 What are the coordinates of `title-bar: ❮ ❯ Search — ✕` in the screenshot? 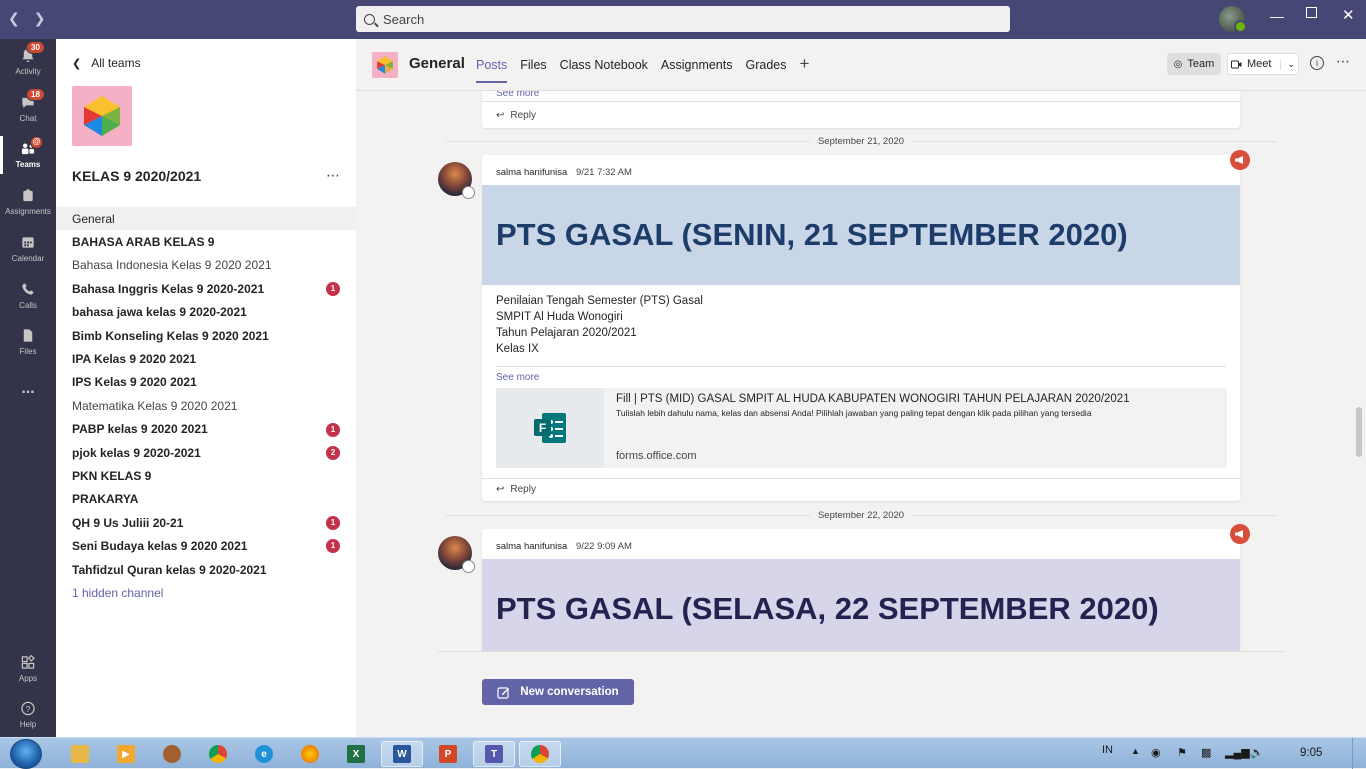 It's located at (683, 19).